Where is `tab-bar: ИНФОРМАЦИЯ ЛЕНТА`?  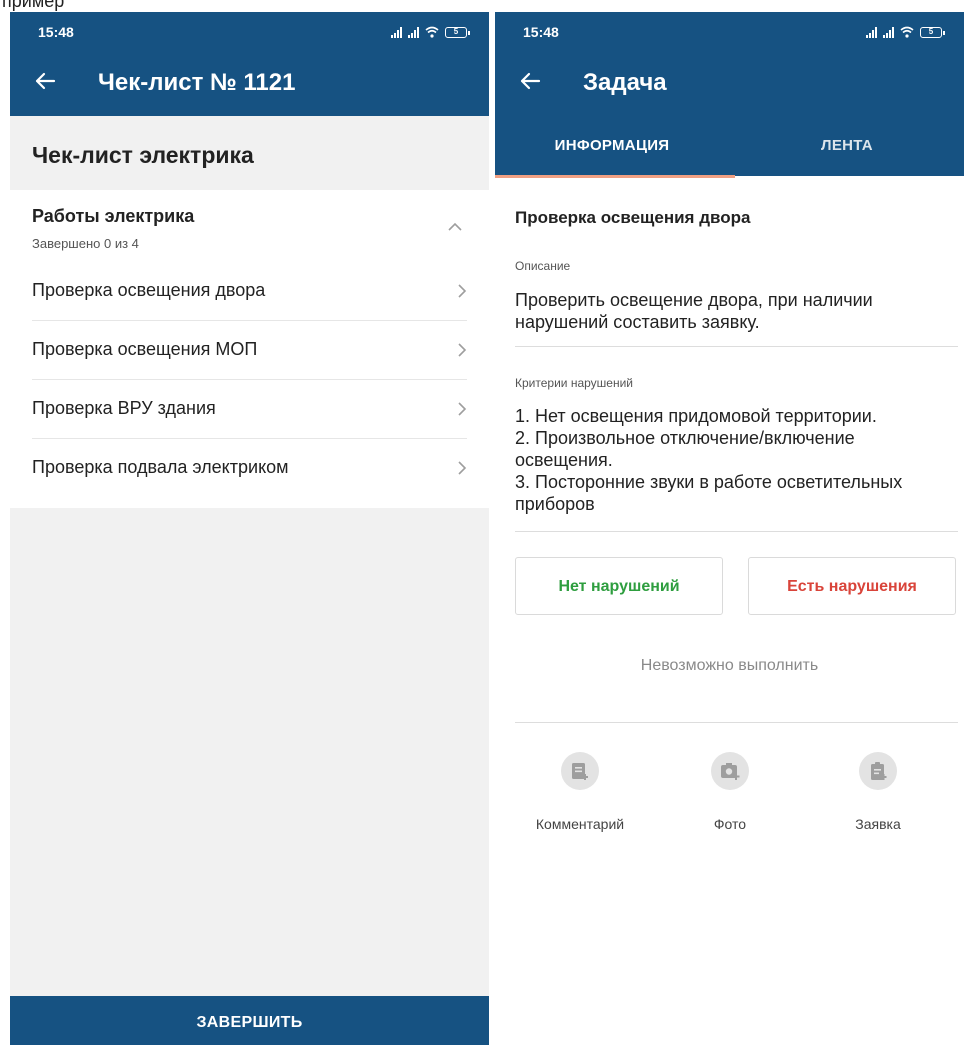
tab-bar: ИНФОРМАЦИЯ ЛЕНТА is located at coordinates (729, 147).